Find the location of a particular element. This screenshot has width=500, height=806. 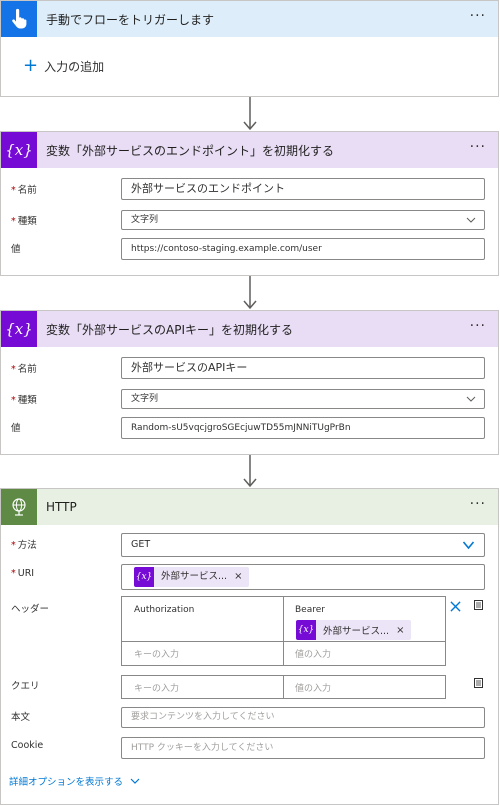

http-query-label: クエリ is located at coordinates (25, 686).